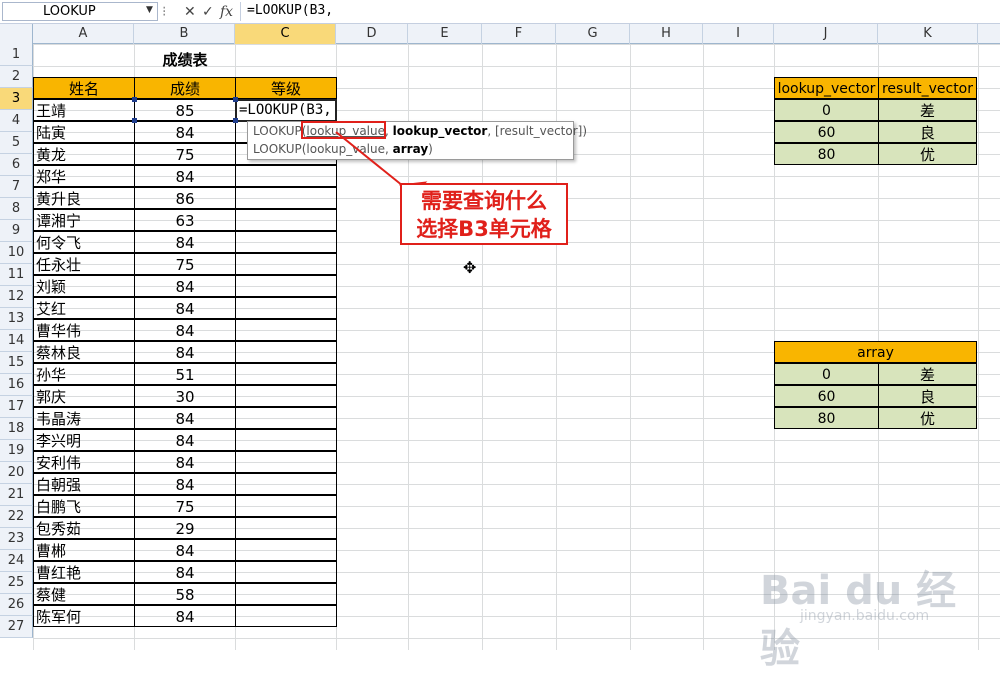 The width and height of the screenshot is (1000, 674). What do you see at coordinates (84, 506) in the screenshot?
I see `cell-name: 白鹏飞` at bounding box center [84, 506].